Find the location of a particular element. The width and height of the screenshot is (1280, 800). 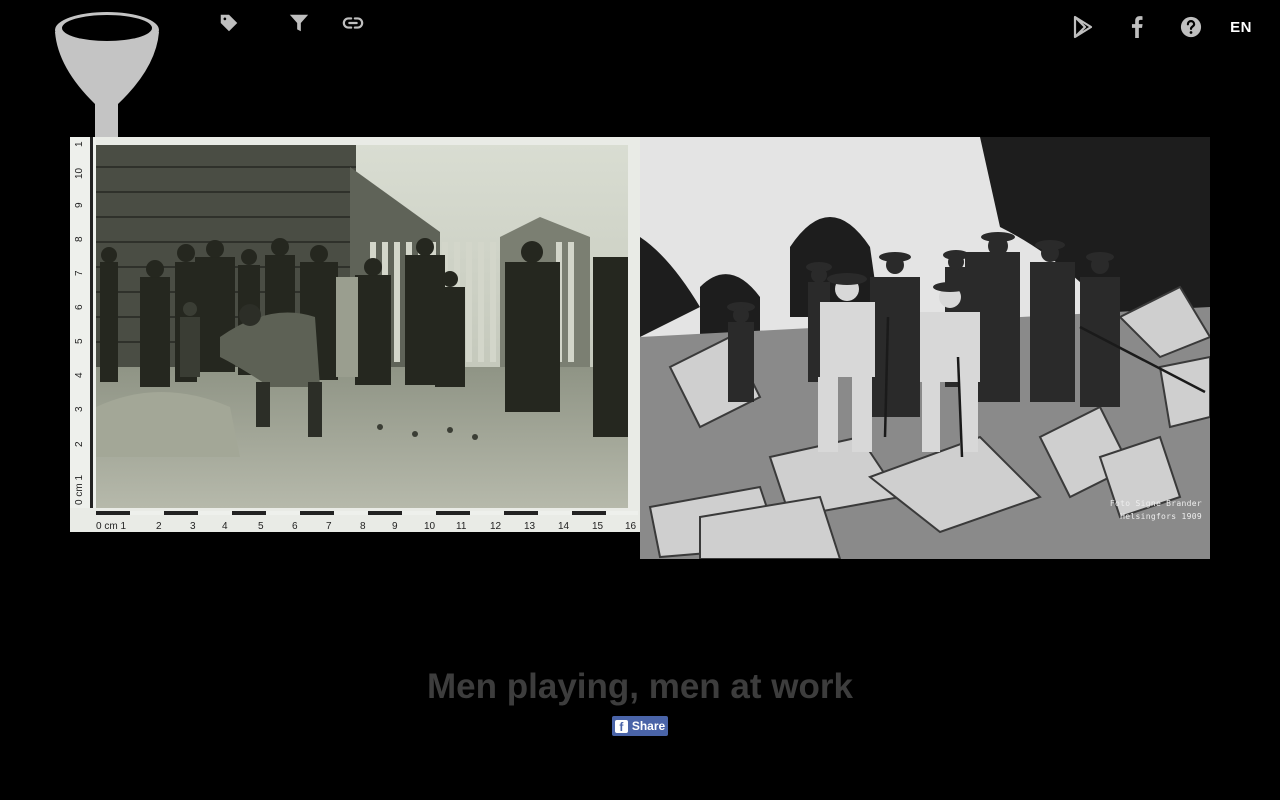

facebook-share-button: f Share is located at coordinates (640, 726).